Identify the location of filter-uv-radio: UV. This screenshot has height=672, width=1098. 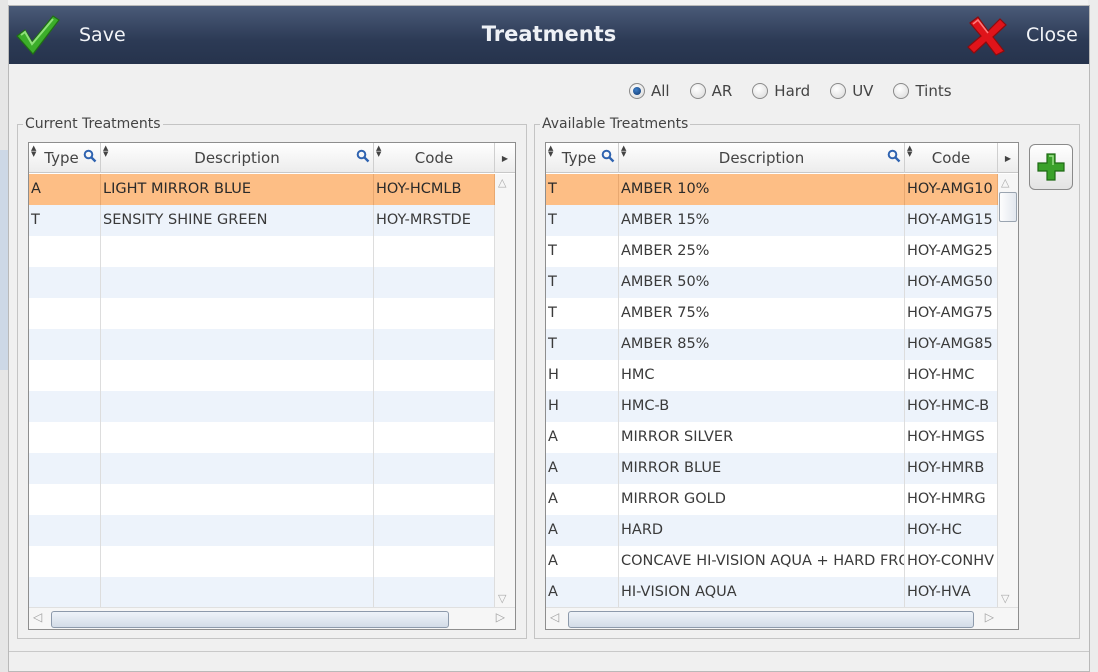
(851, 91).